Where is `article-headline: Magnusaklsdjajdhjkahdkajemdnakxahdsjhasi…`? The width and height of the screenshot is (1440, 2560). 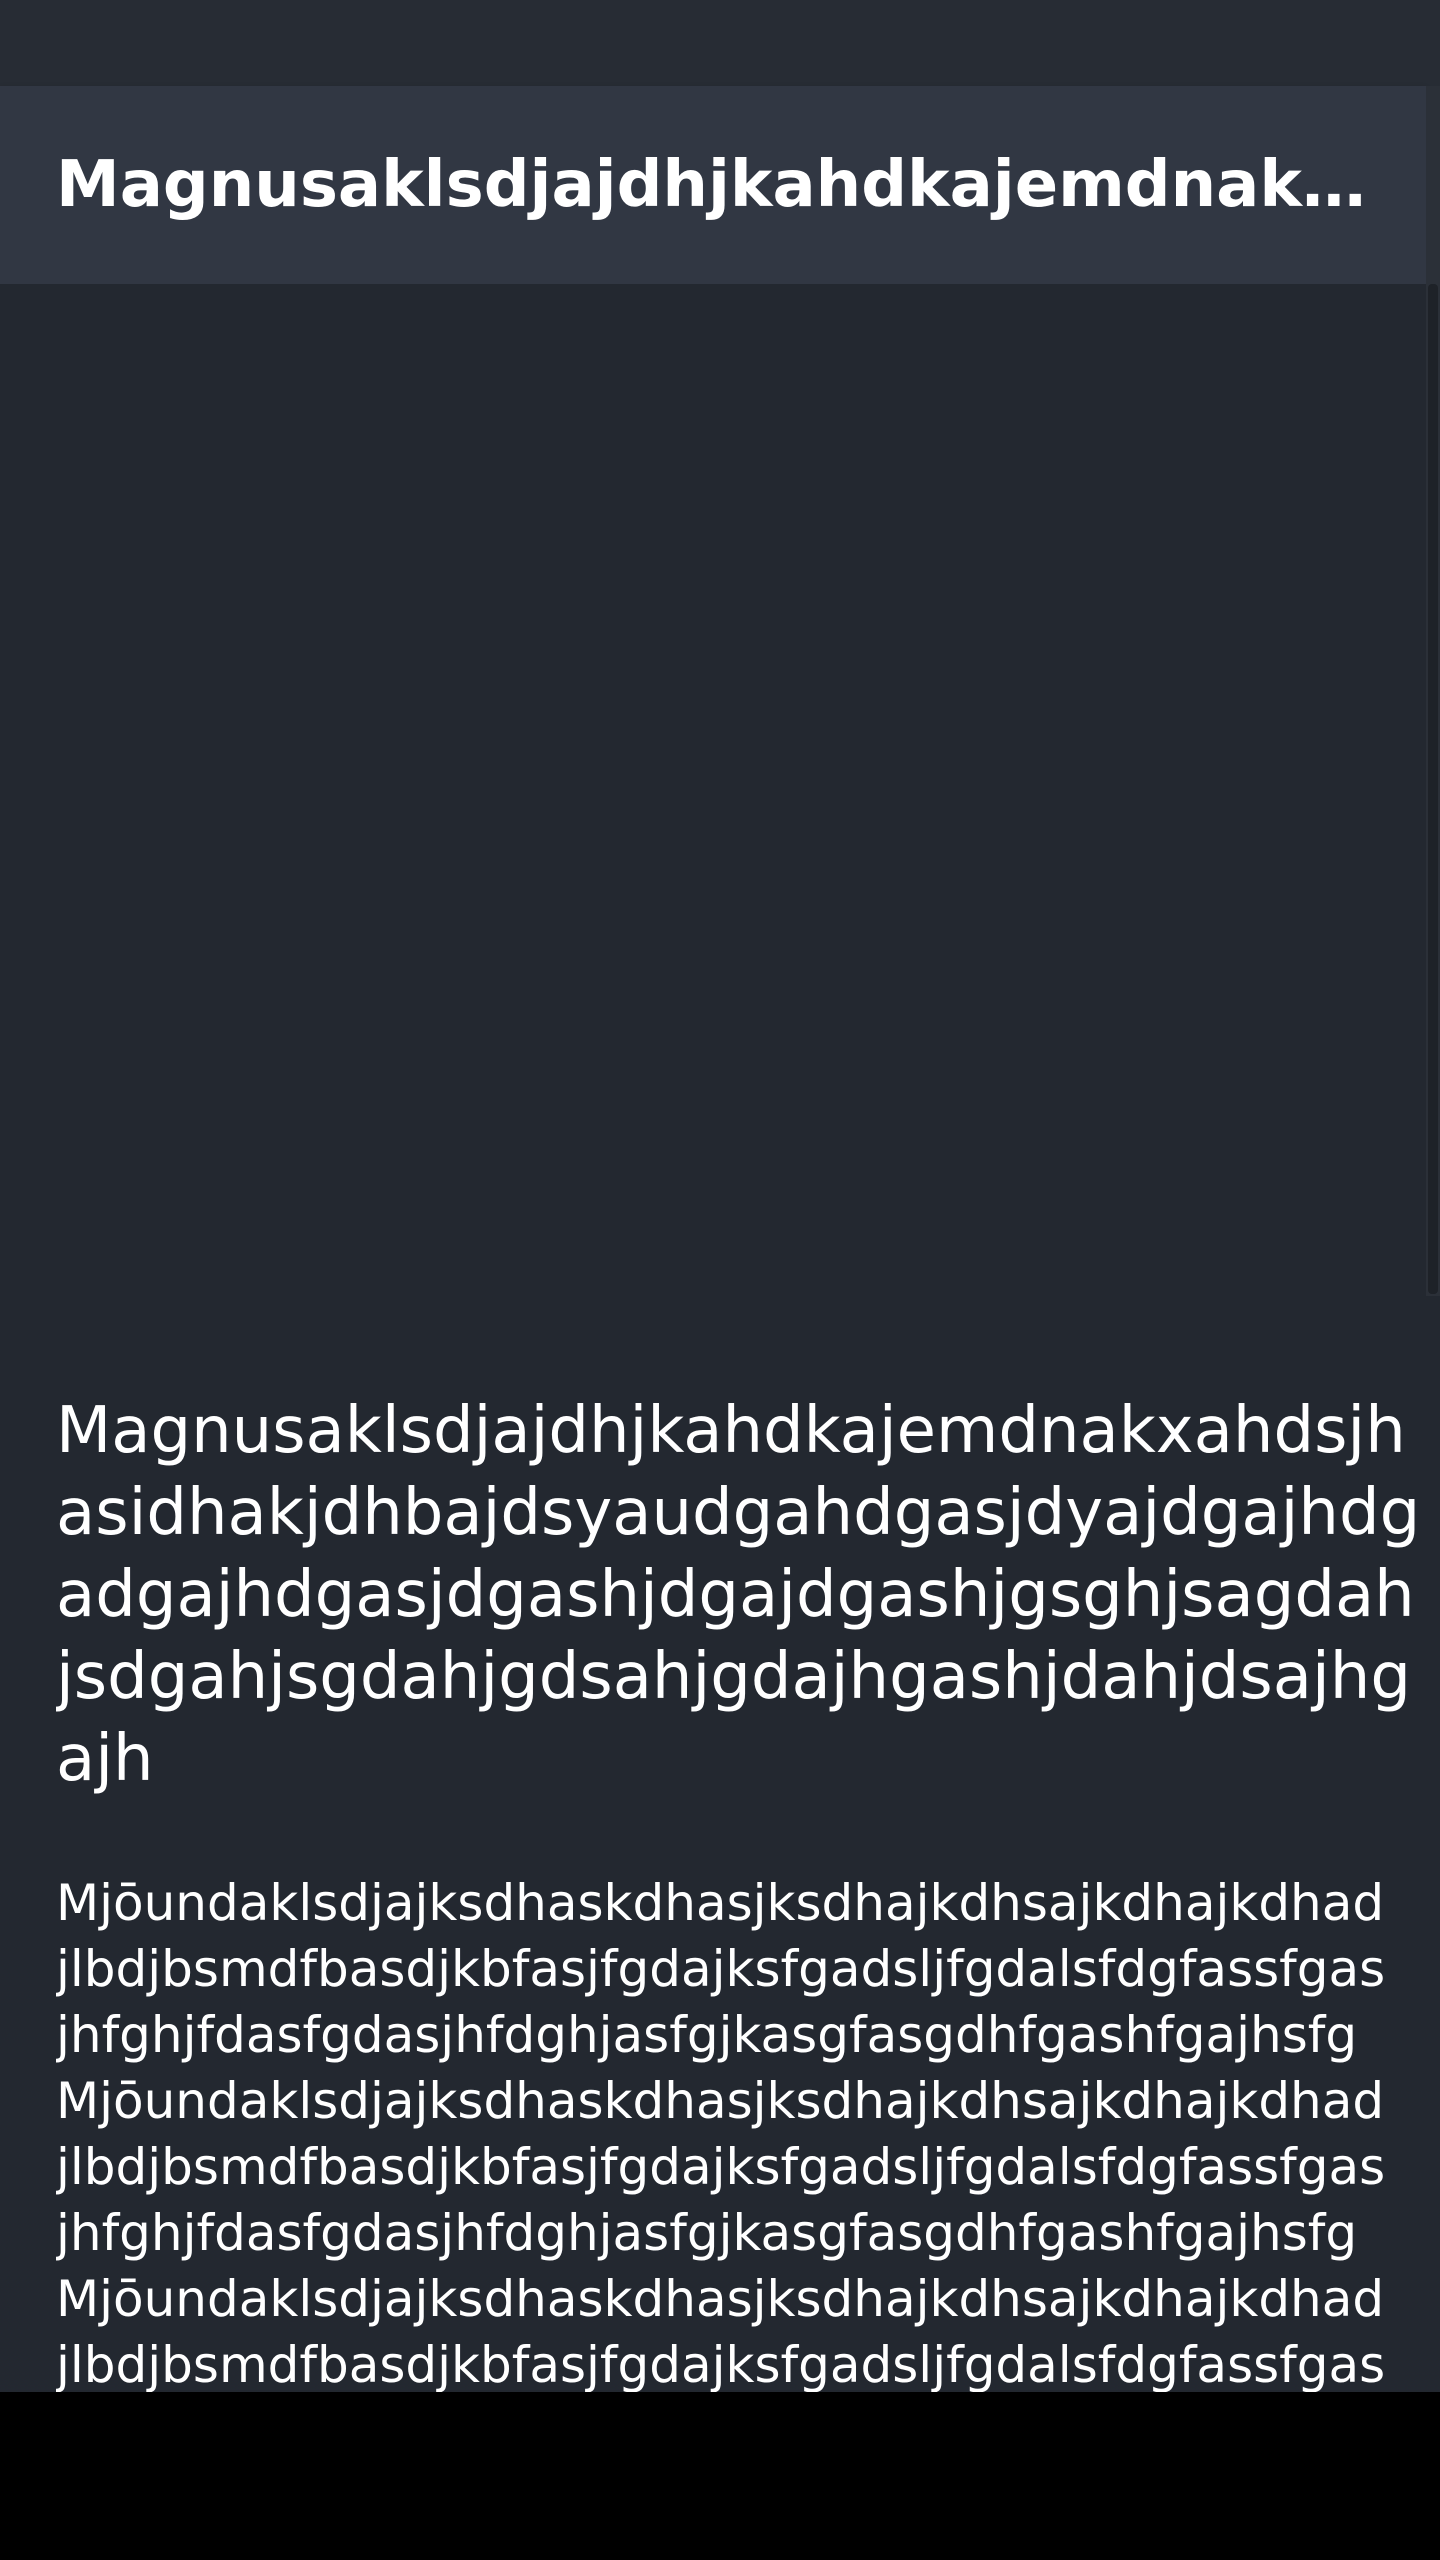
article-headline: Magnusaklsdjajdhjkahdkajemdnakxahdsjhasi… is located at coordinates (738, 1595).